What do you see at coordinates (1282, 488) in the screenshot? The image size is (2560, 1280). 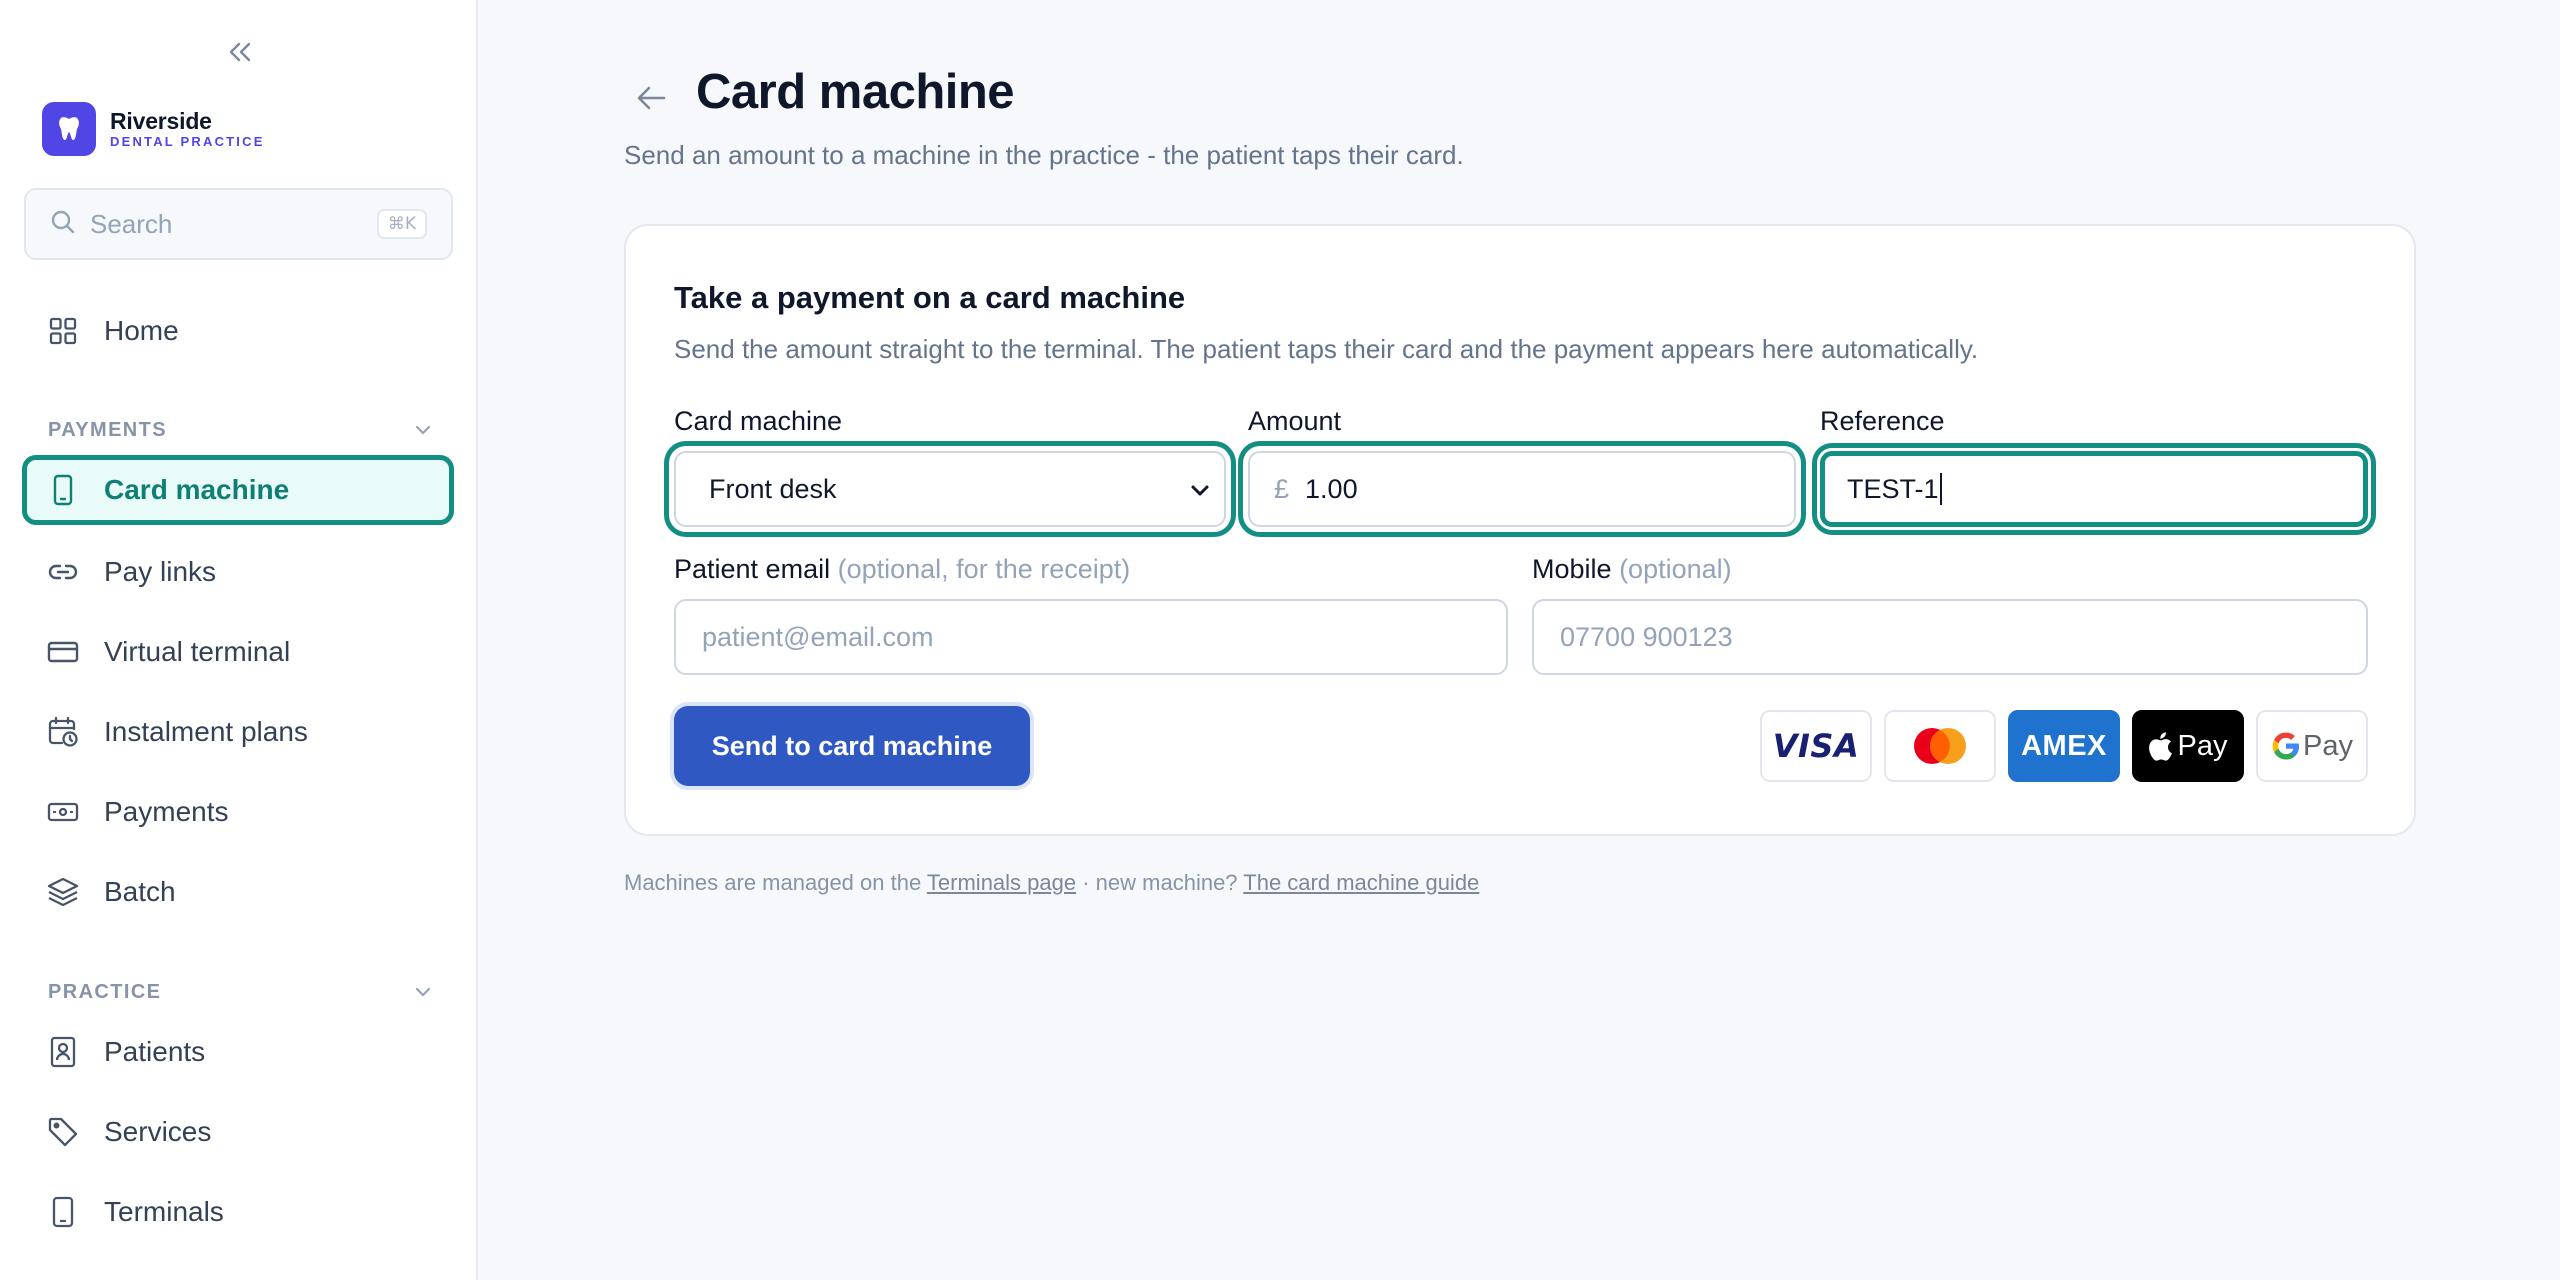 I see `currency-symbol: £` at bounding box center [1282, 488].